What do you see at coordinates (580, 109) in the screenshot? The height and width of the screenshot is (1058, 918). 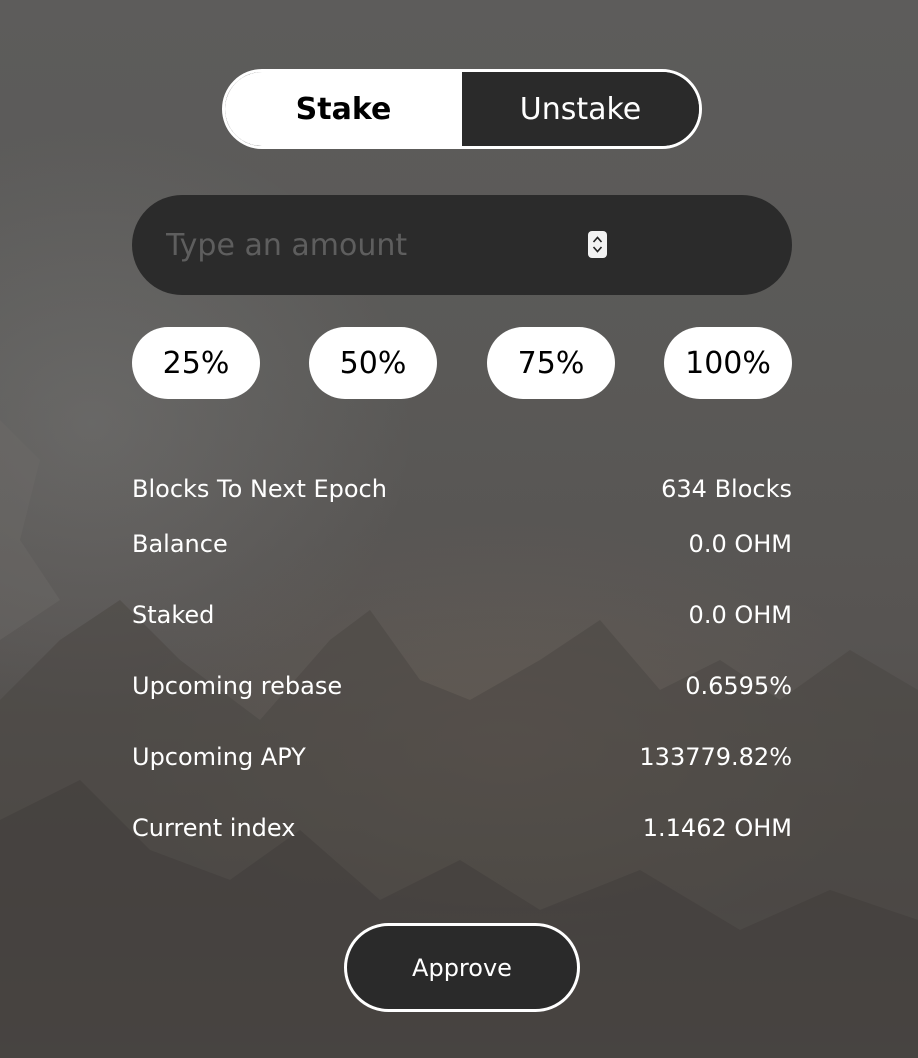 I see `tab-unstake: Unstake` at bounding box center [580, 109].